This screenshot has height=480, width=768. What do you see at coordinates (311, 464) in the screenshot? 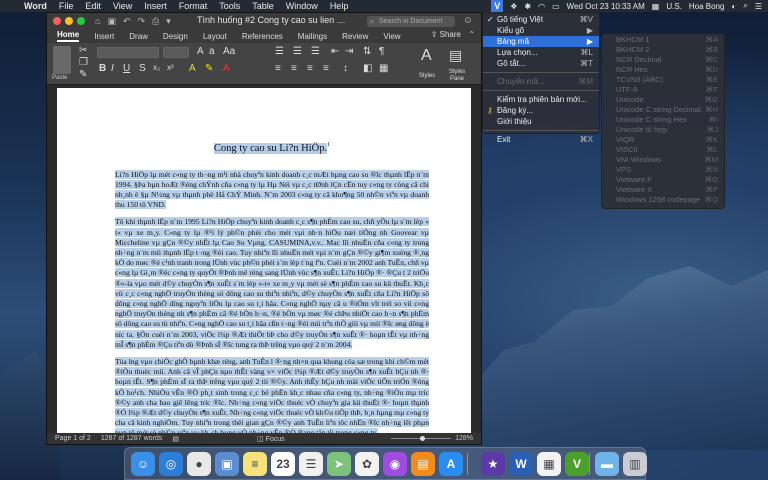
I see `reminders-icon: ☰` at bounding box center [311, 464].